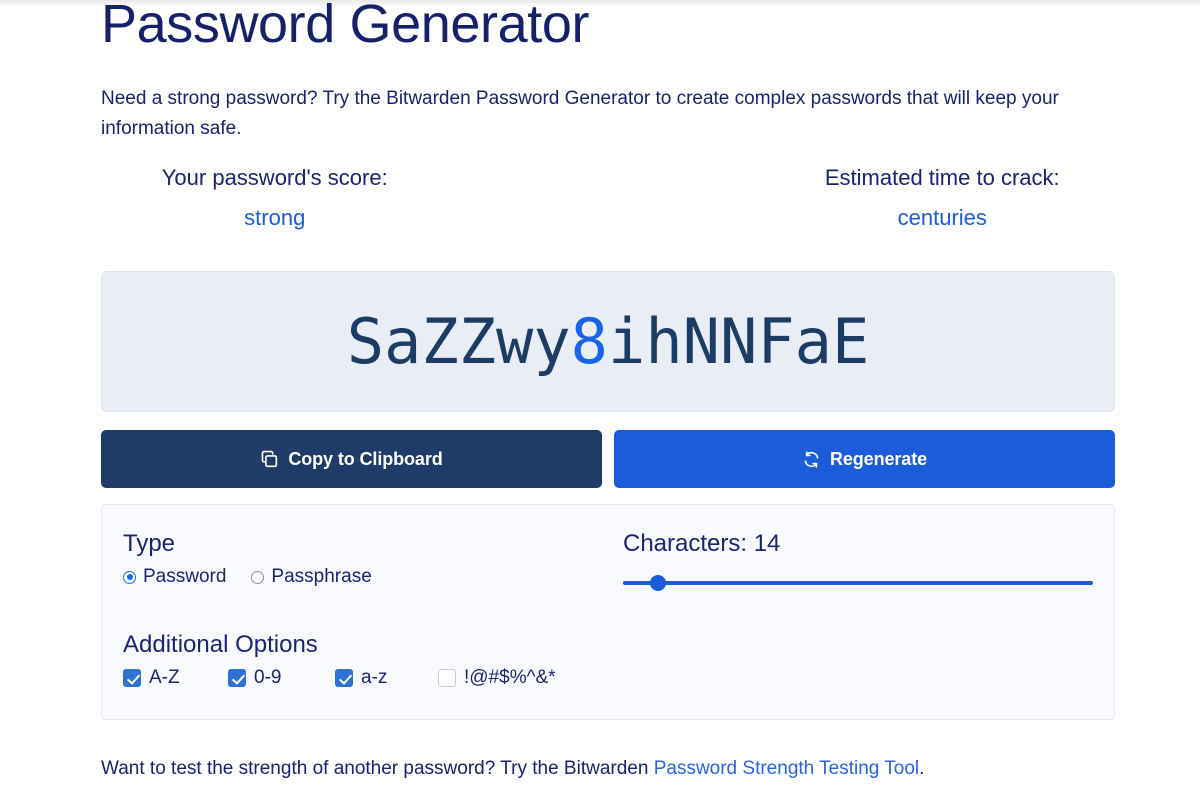  What do you see at coordinates (447, 678) in the screenshot?
I see `empty-checkbox-icon` at bounding box center [447, 678].